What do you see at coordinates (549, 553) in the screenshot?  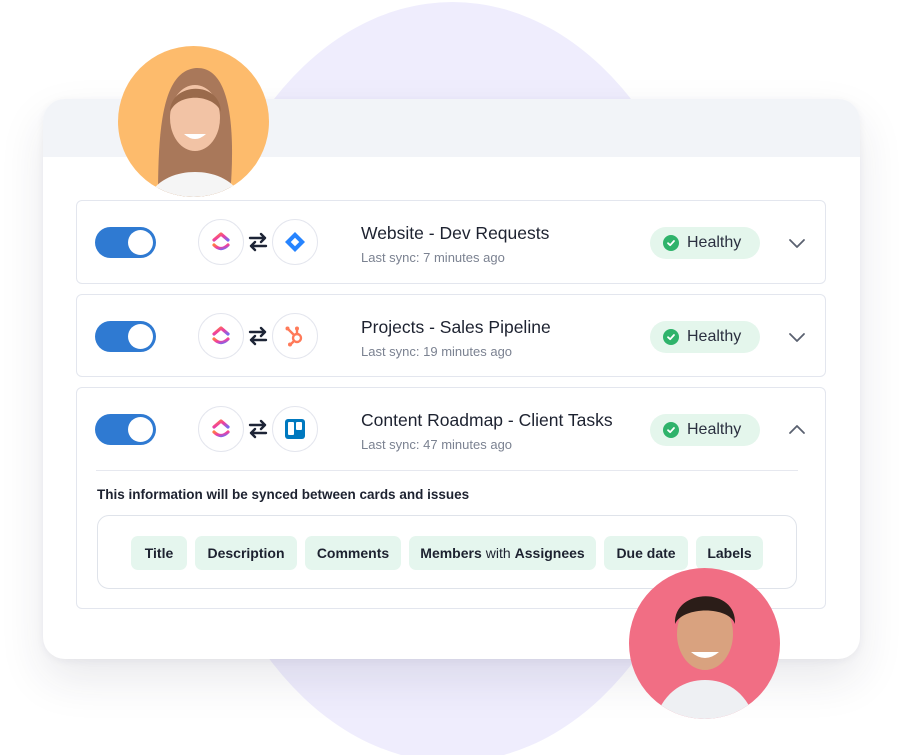 I see `chip-label: Assignees` at bounding box center [549, 553].